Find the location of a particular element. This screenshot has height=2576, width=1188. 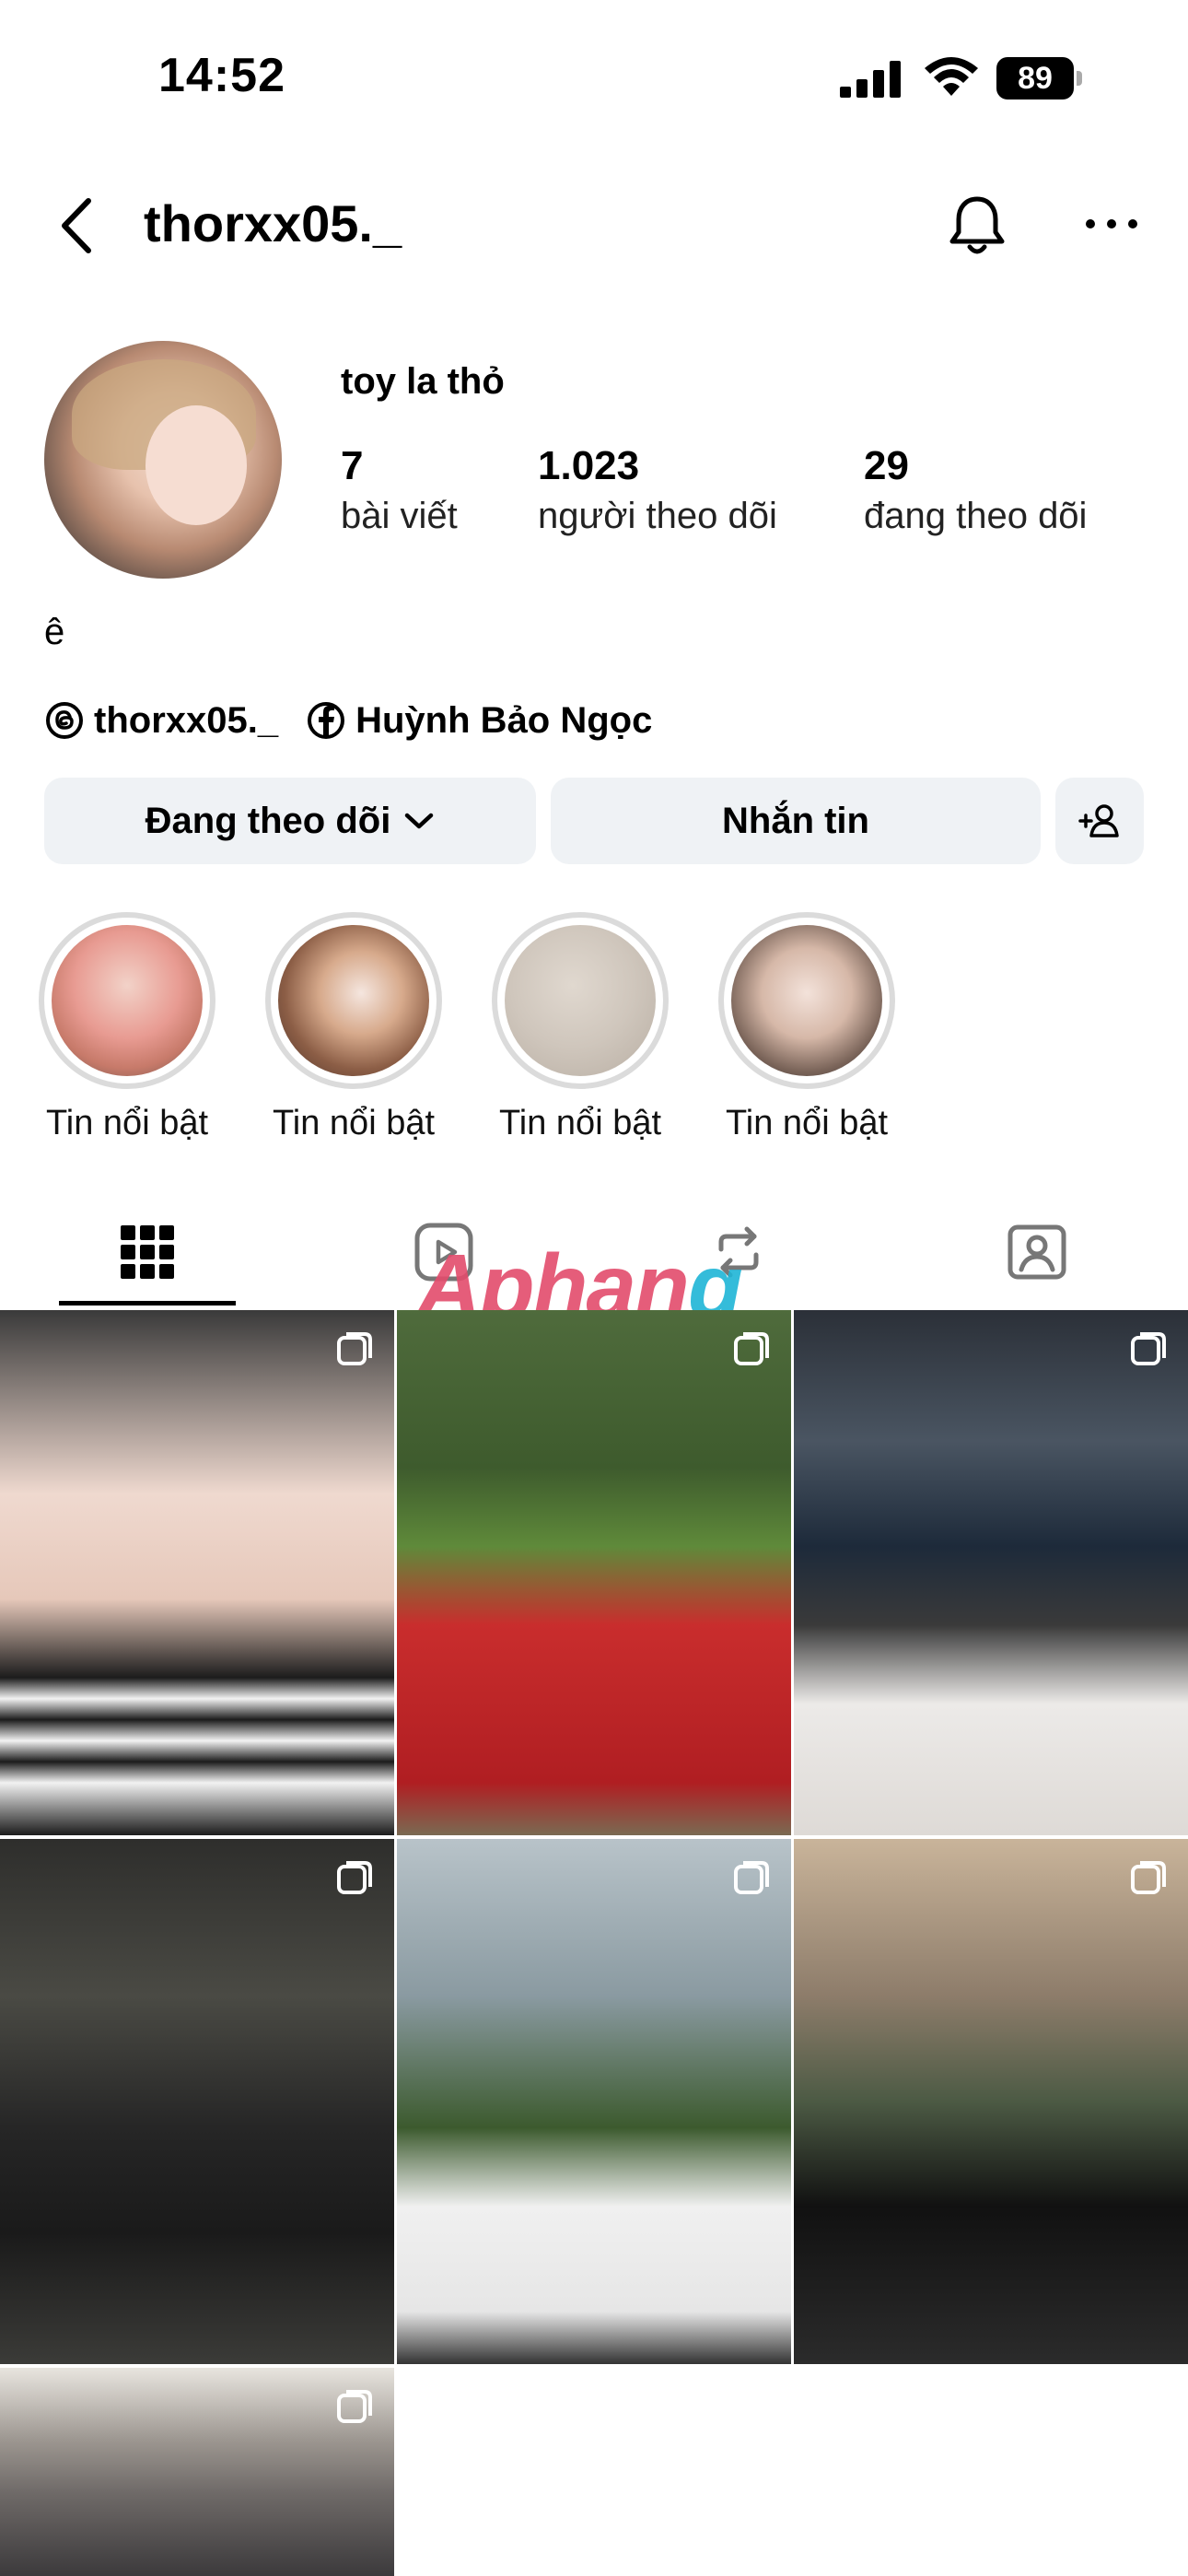

battery-level: 89 is located at coordinates (1035, 78).